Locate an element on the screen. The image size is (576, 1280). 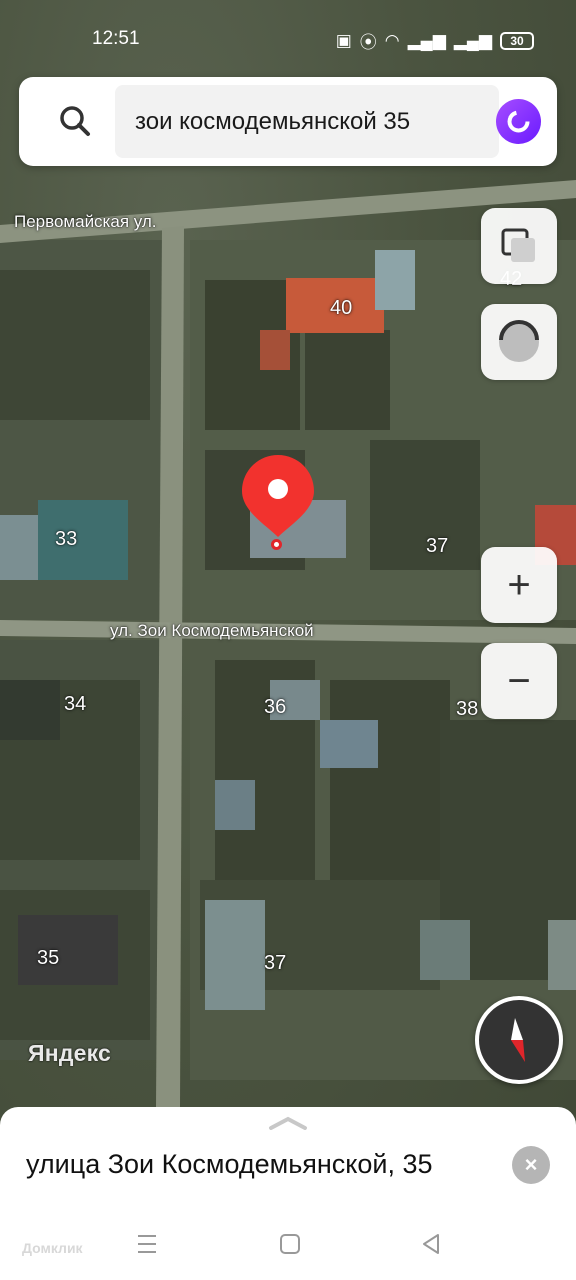
layers-icon is located at coordinates (518, 245).